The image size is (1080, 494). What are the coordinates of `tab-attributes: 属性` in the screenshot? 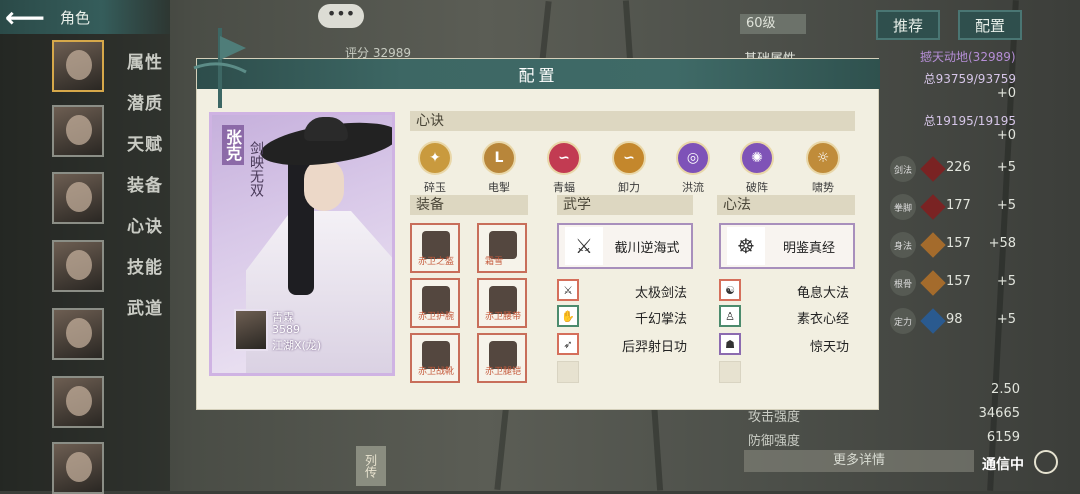 It's located at (145, 60).